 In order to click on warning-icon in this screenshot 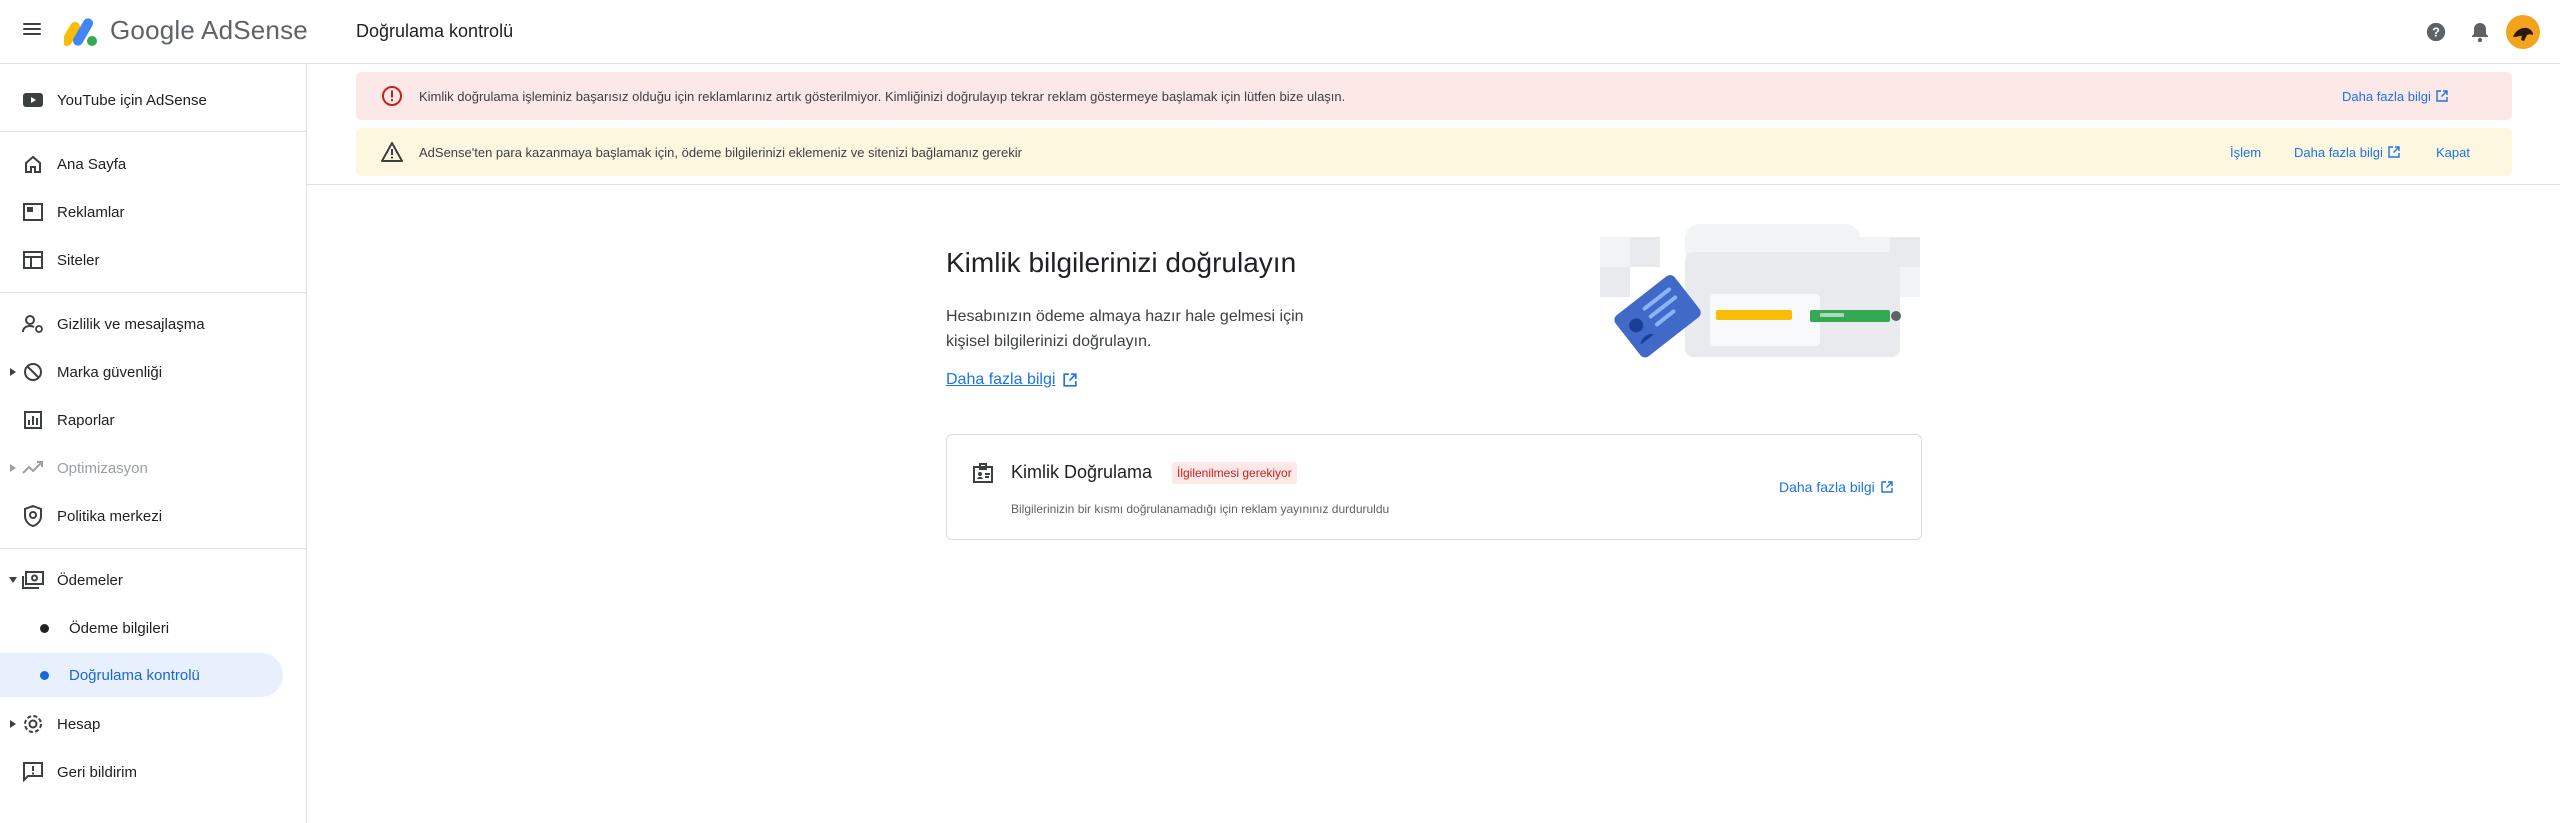, I will do `click(392, 152)`.